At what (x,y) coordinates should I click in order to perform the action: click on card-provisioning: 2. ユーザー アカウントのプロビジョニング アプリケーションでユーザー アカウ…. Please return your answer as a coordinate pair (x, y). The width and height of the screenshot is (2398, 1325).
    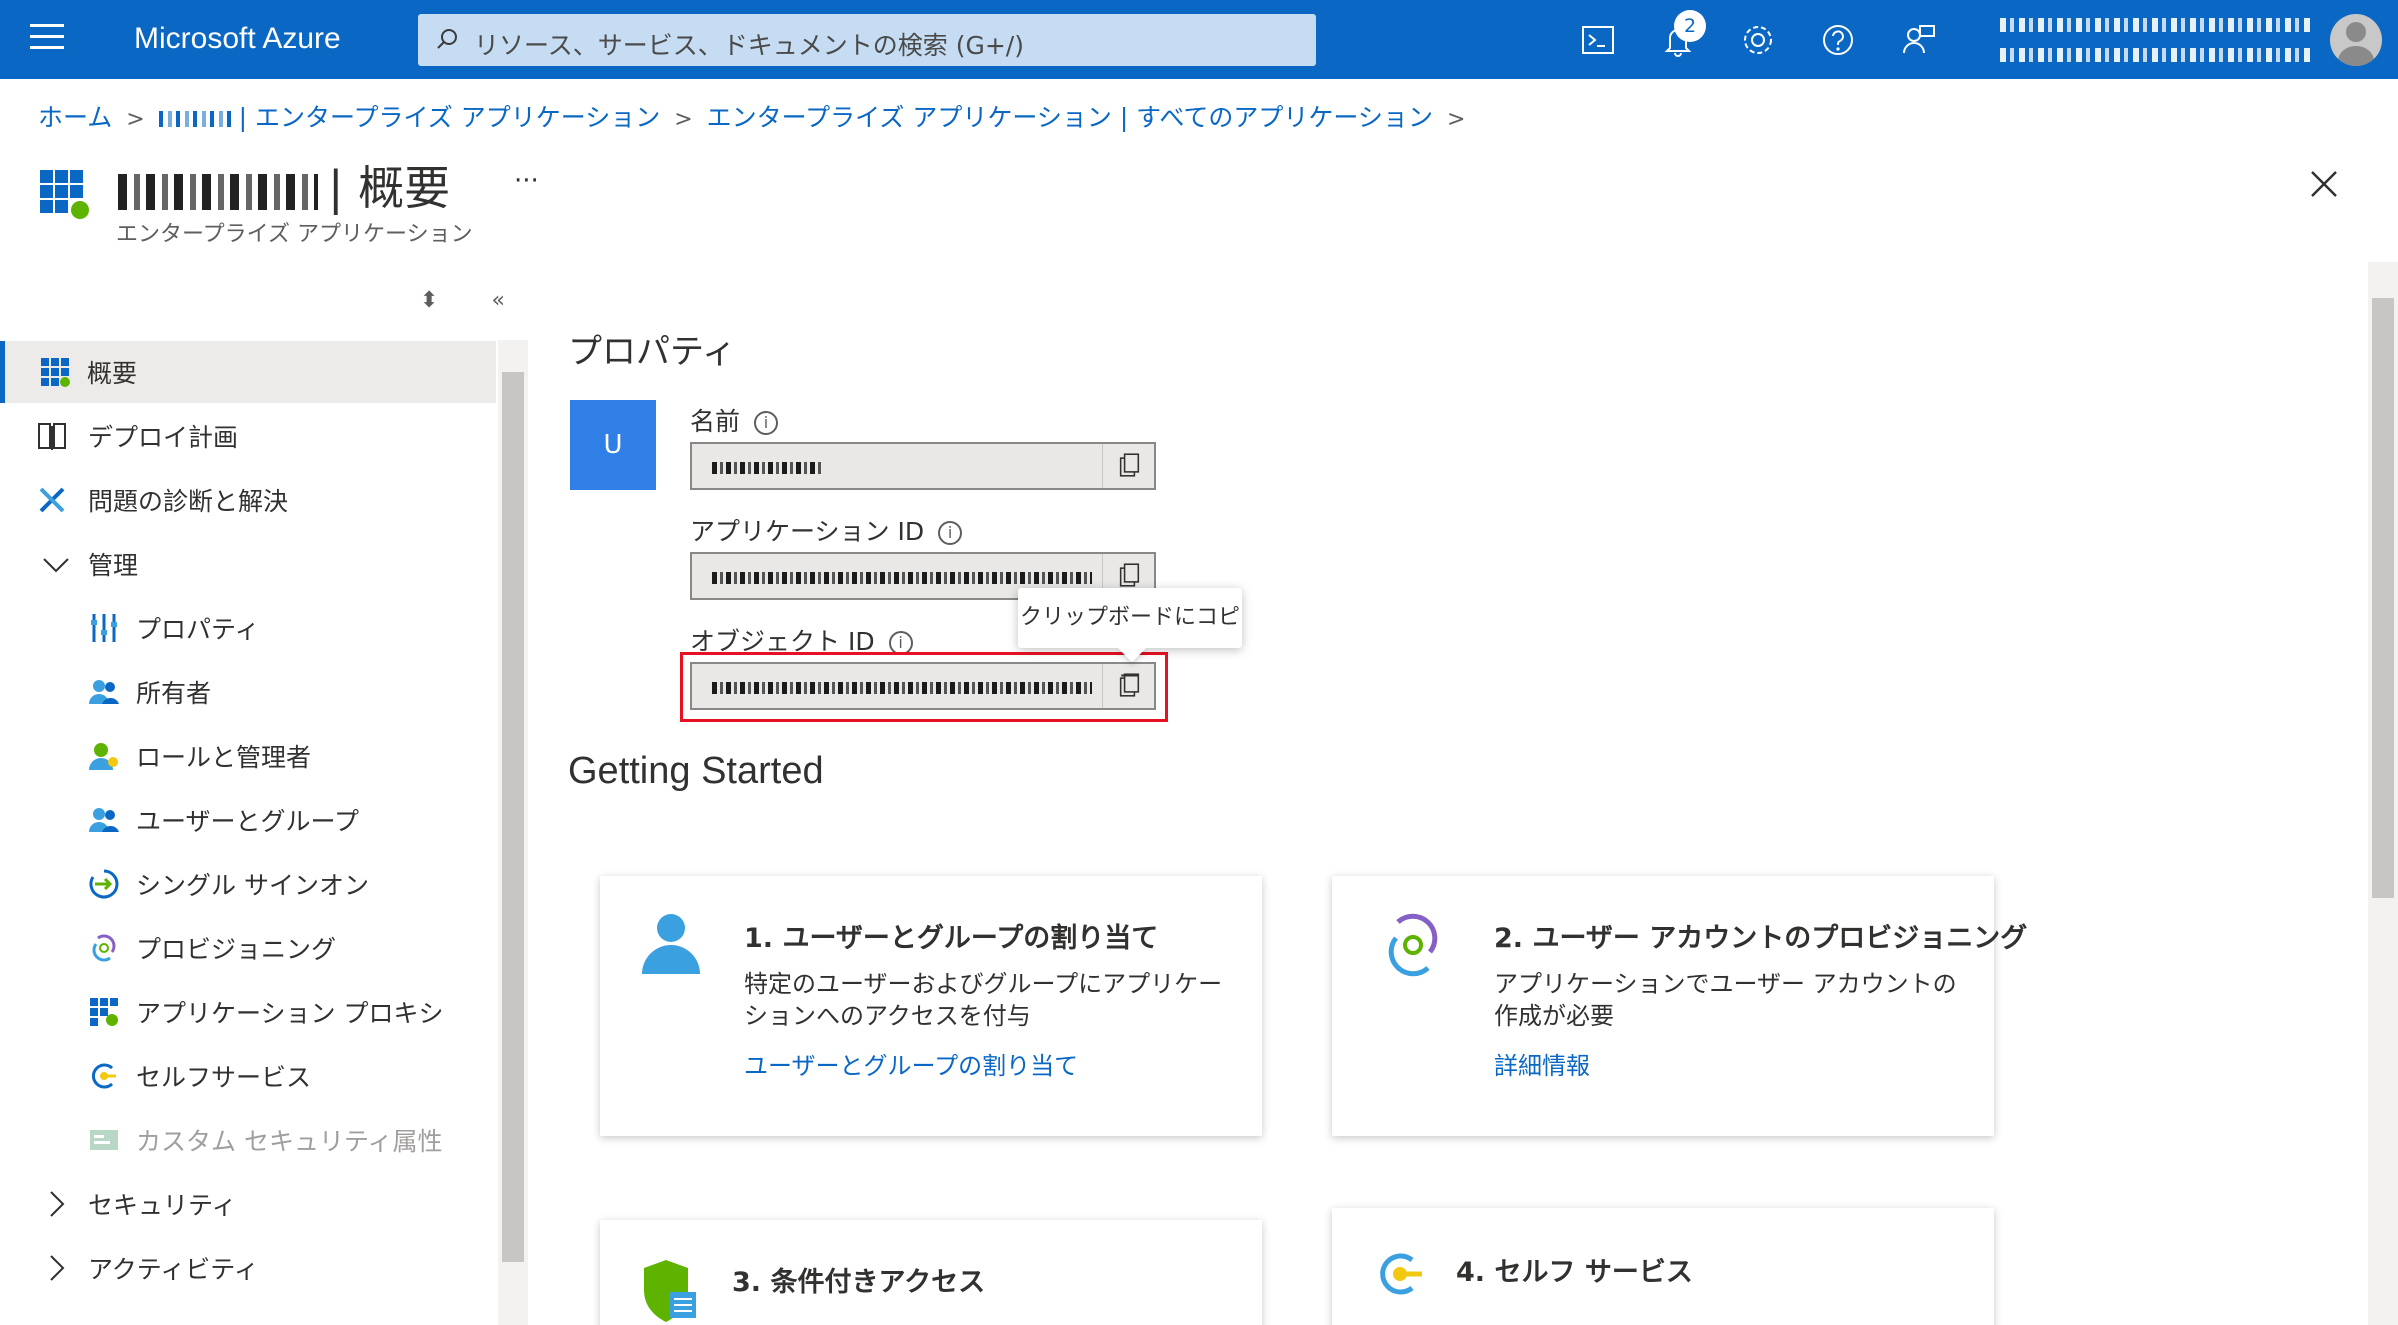
    Looking at the image, I should click on (1679, 1006).